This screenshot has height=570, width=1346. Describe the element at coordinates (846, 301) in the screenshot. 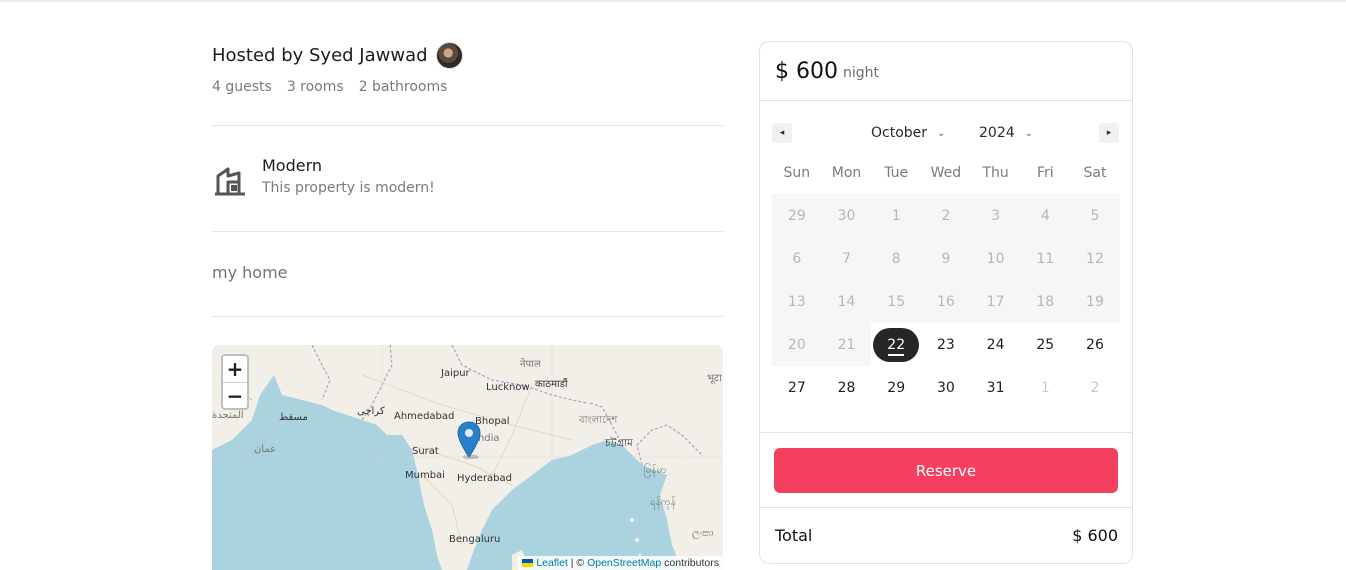

I see `calendar-day: 14` at that location.